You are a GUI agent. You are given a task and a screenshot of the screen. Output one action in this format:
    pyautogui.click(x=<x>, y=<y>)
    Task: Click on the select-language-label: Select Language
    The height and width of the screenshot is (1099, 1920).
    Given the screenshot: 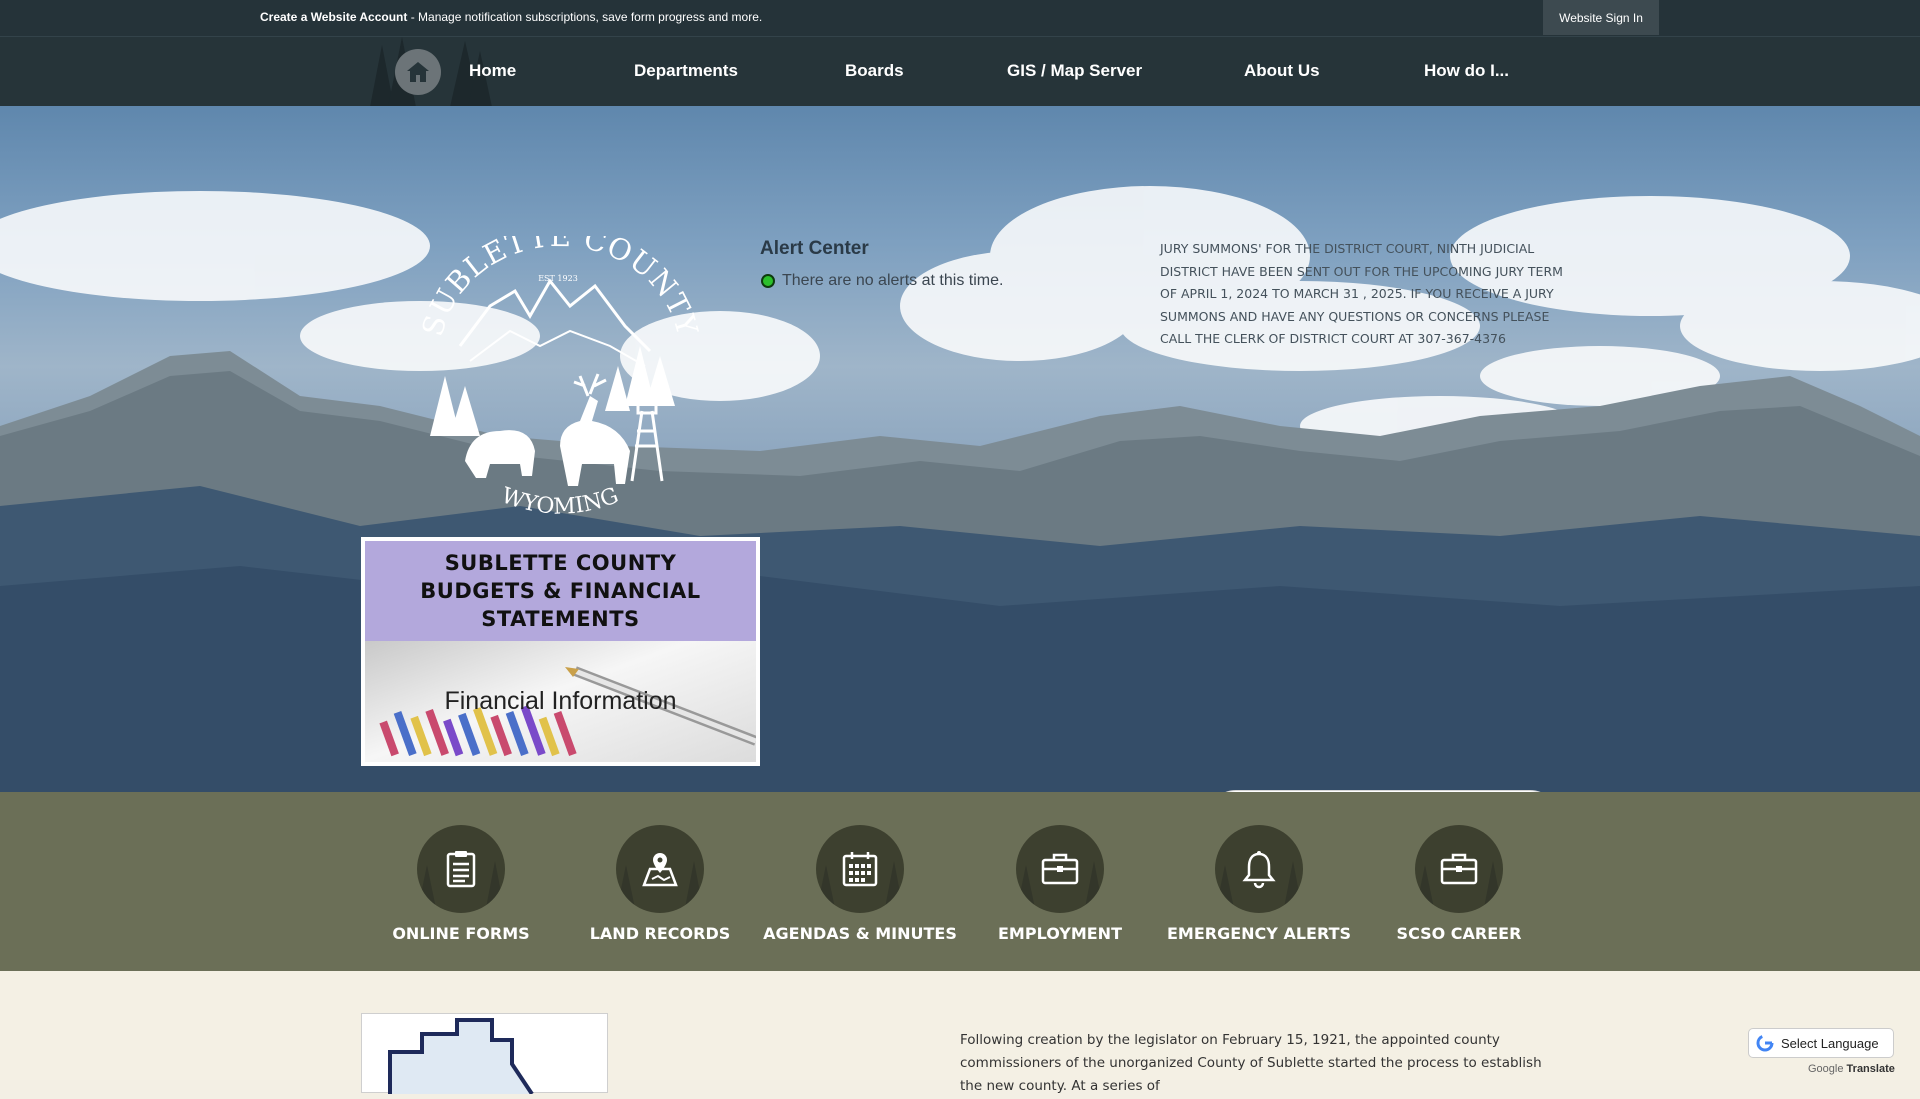 What is the action you would take?
    pyautogui.click(x=1830, y=1043)
    